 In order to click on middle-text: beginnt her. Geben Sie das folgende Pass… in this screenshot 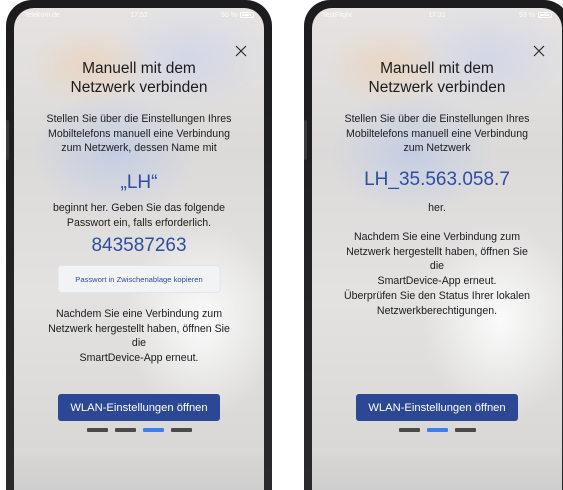, I will do `click(139, 215)`.